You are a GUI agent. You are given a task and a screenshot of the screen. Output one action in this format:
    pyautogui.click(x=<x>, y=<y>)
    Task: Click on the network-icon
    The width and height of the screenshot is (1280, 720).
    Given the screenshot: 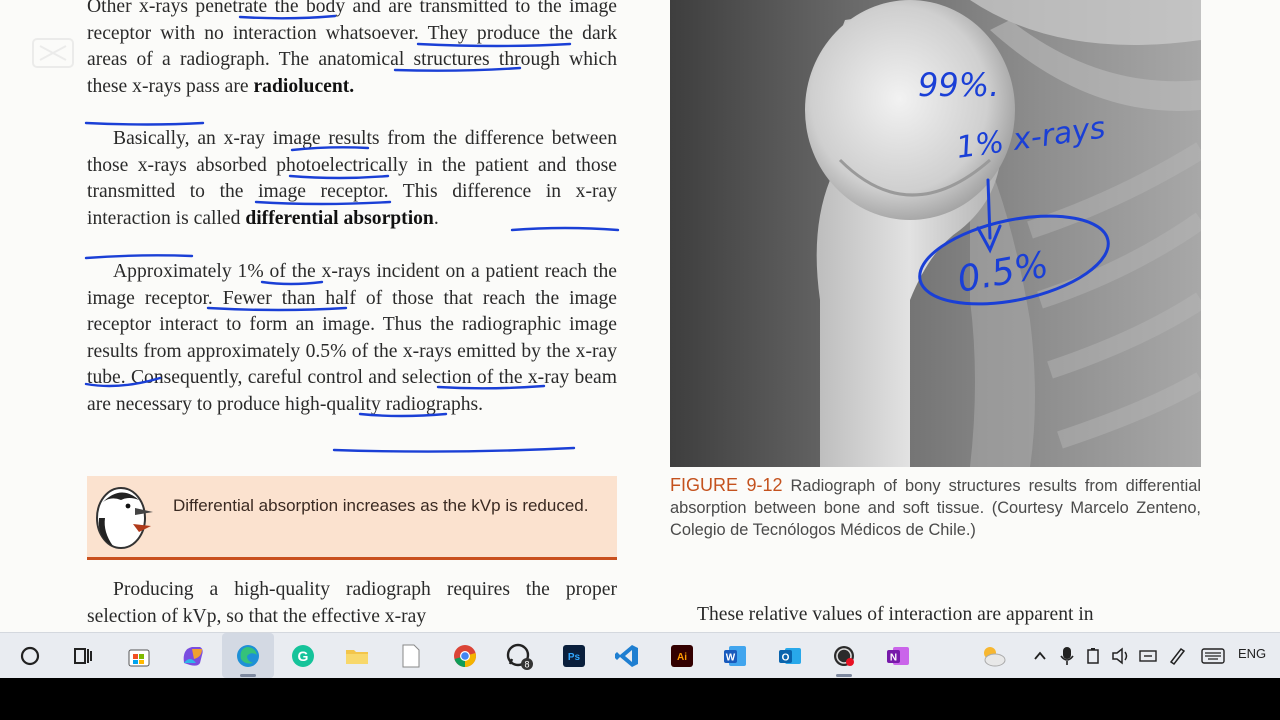 What is the action you would take?
    pyautogui.click(x=1148, y=656)
    